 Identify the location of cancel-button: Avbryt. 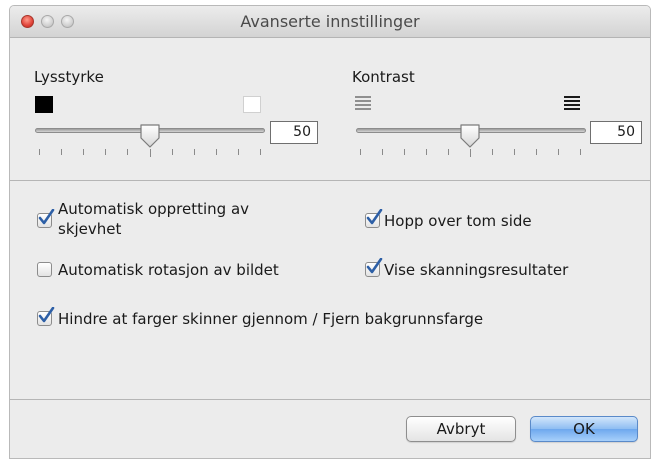
(461, 429).